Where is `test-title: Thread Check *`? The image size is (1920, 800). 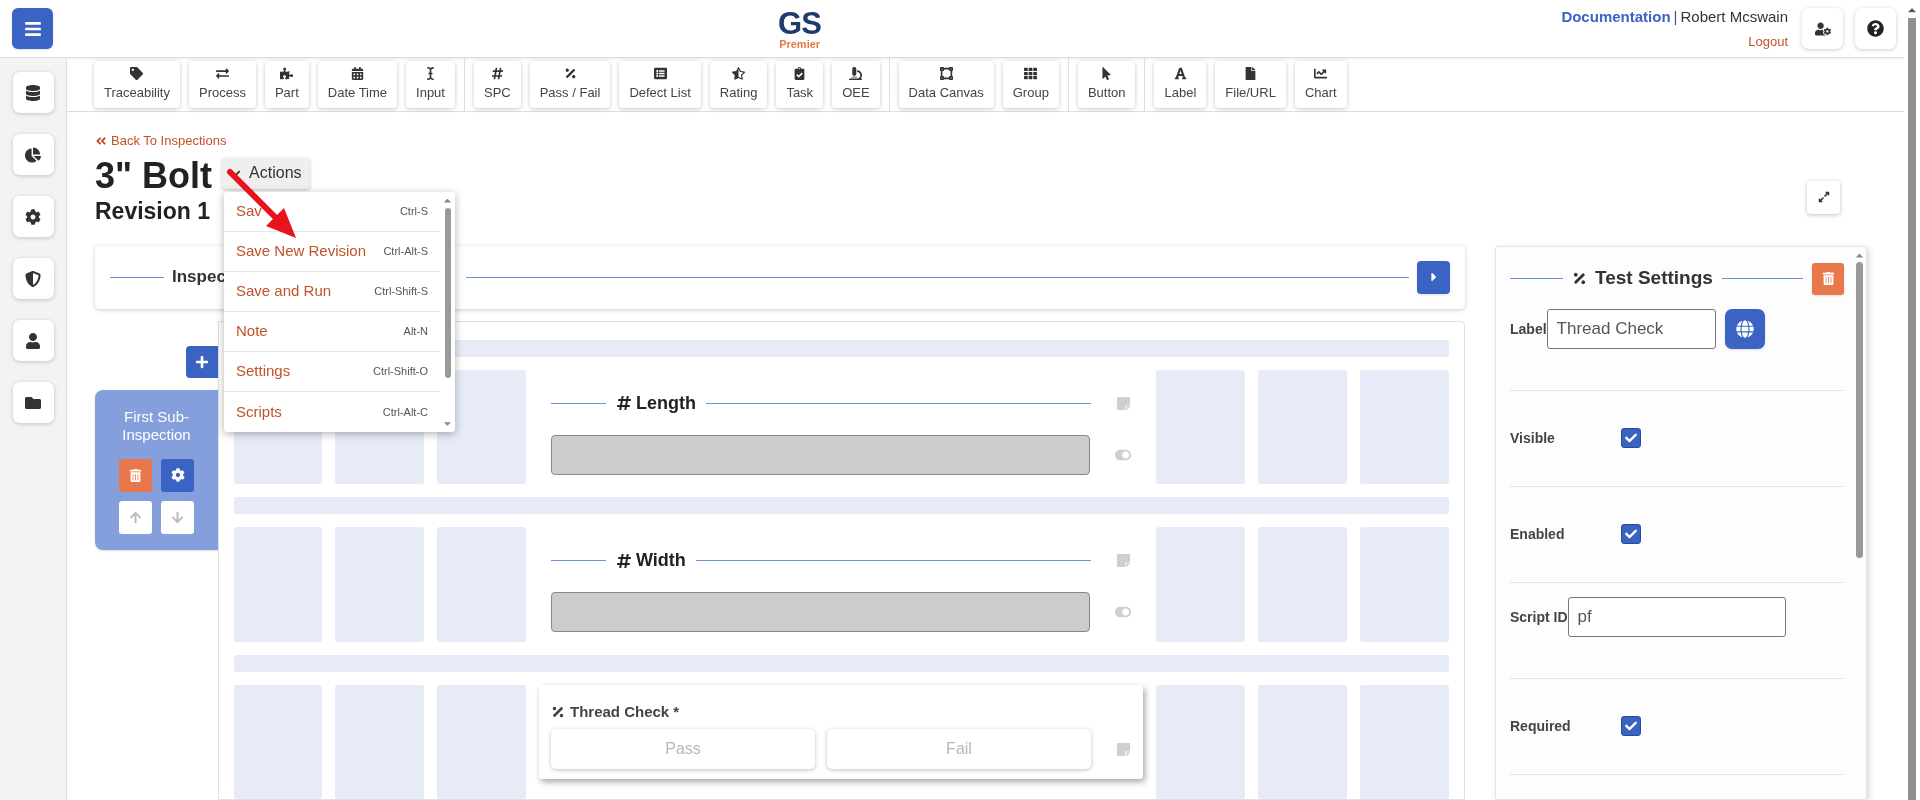 test-title: Thread Check * is located at coordinates (625, 711).